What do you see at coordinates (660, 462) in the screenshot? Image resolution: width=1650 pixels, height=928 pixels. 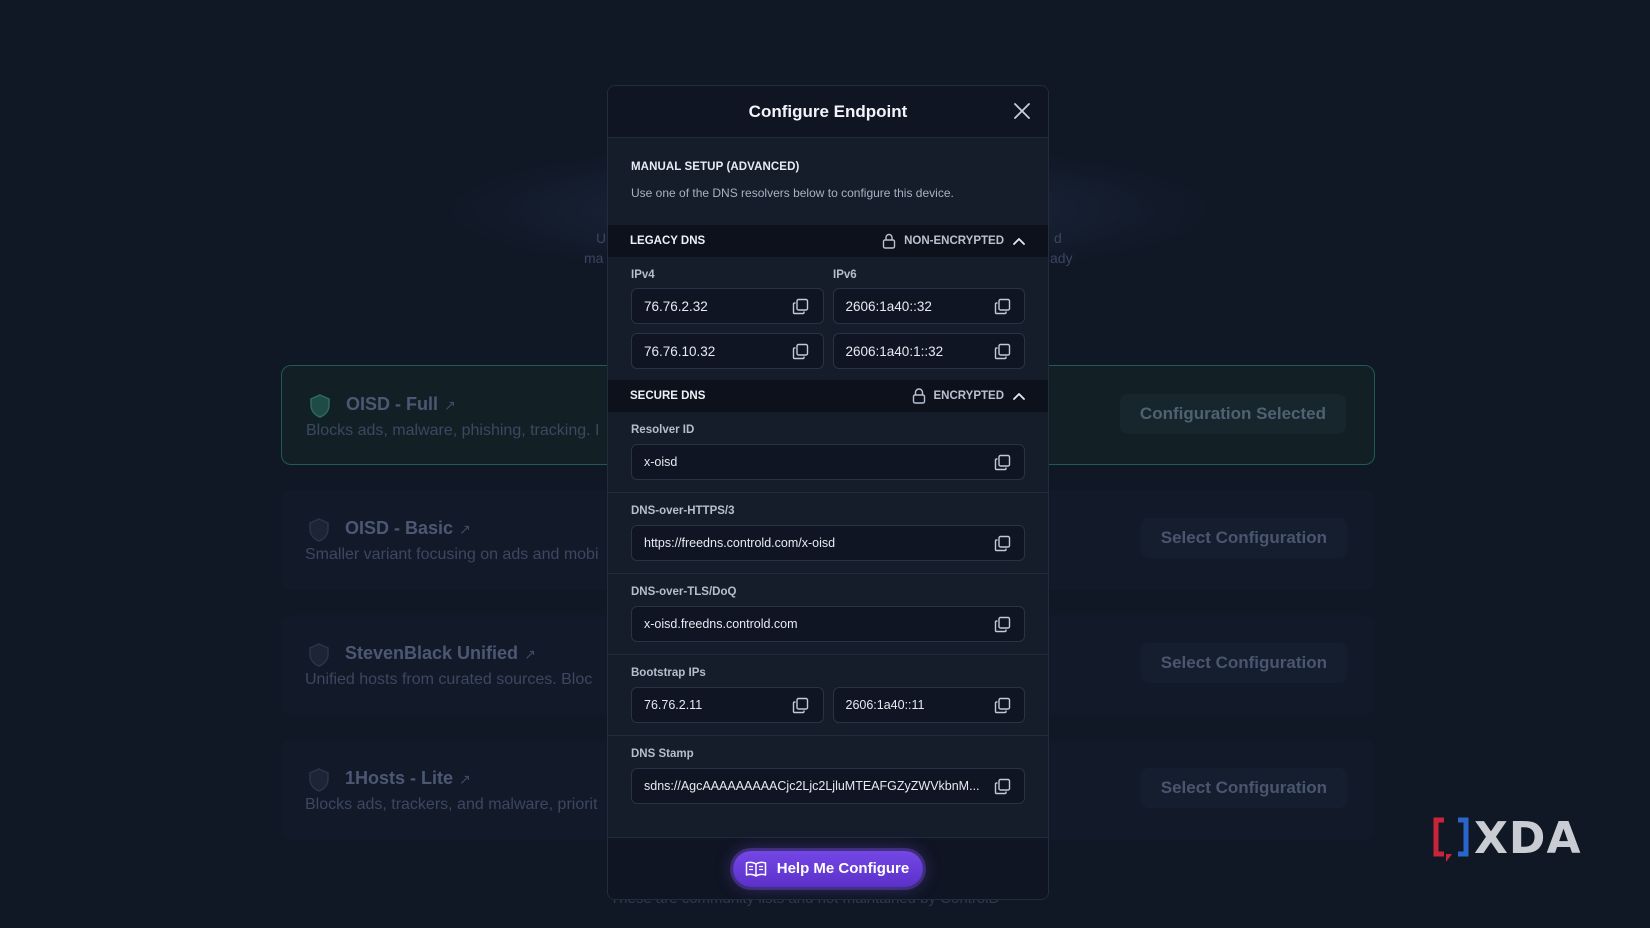 I see `resolver-id-value: x-oisd` at bounding box center [660, 462].